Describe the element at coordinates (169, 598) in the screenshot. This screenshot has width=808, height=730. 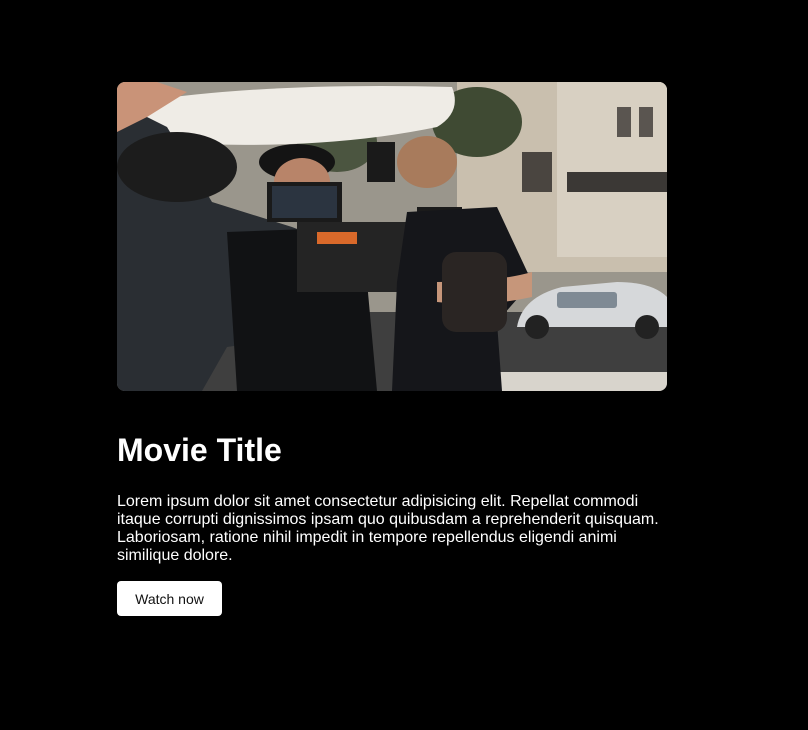
I see `watch-now-button: Watch now` at that location.